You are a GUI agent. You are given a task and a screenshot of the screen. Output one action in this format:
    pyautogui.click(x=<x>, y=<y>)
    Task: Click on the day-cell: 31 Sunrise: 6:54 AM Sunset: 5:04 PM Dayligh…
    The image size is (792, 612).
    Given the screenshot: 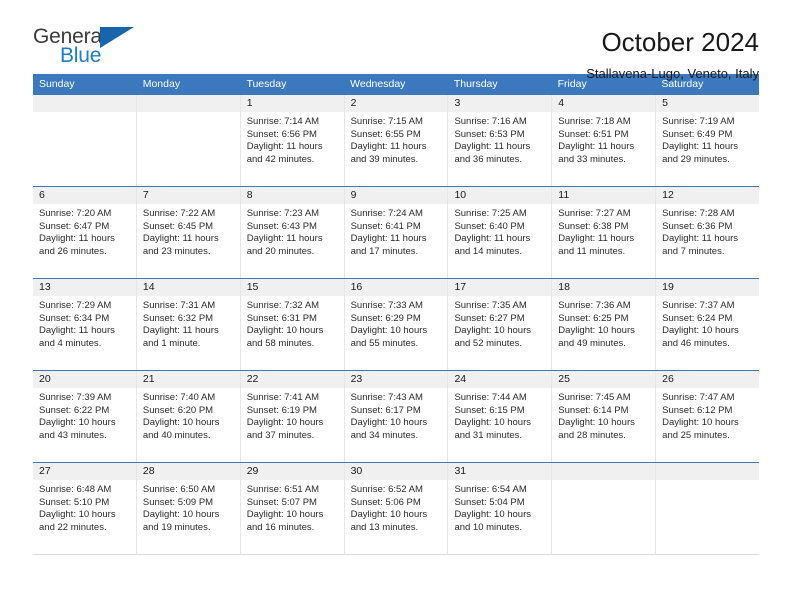 What is the action you would take?
    pyautogui.click(x=500, y=508)
    